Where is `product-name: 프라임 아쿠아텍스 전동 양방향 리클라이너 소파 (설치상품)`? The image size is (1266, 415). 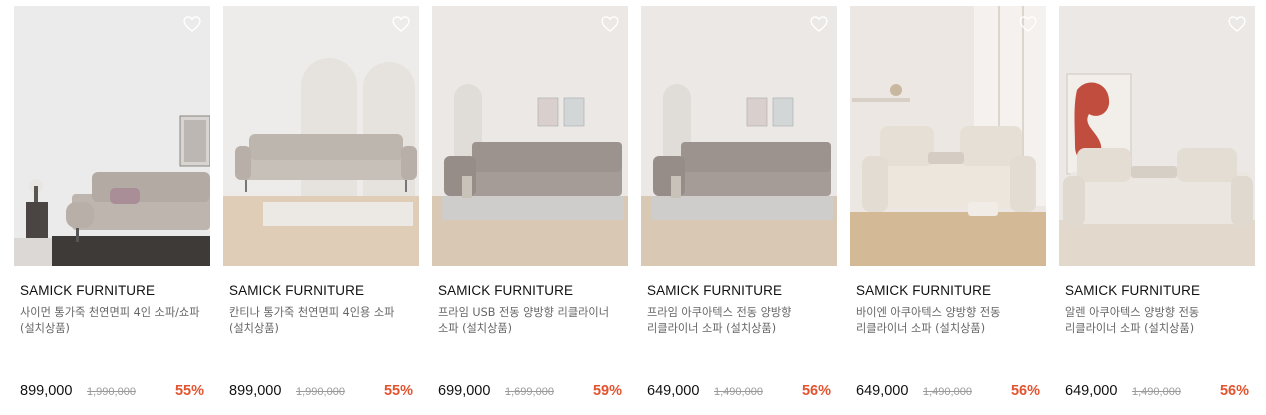
product-name: 프라임 아쿠아텍스 전동 양방향 리클라이너 소파 (설치상품) is located at coordinates (740, 321).